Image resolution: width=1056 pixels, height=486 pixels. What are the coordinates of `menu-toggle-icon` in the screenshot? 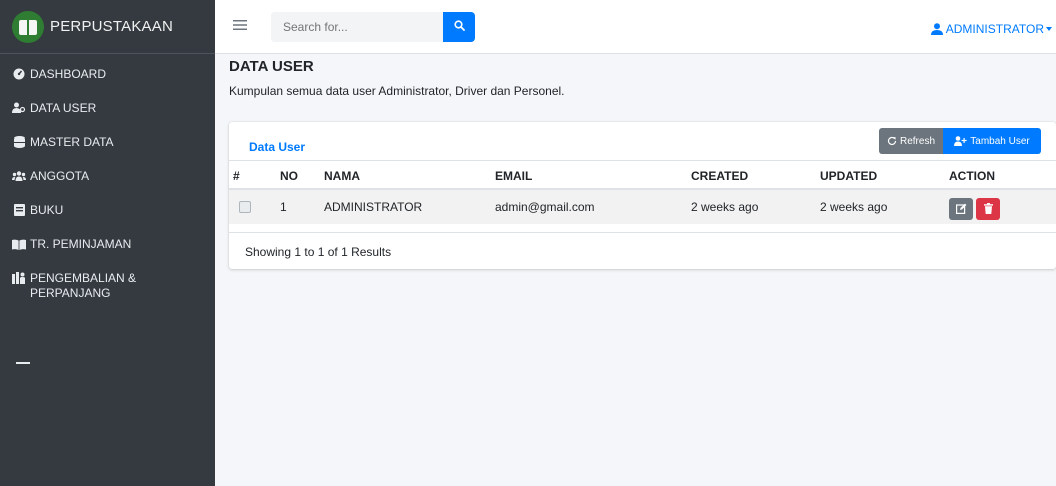 It's located at (241, 27).